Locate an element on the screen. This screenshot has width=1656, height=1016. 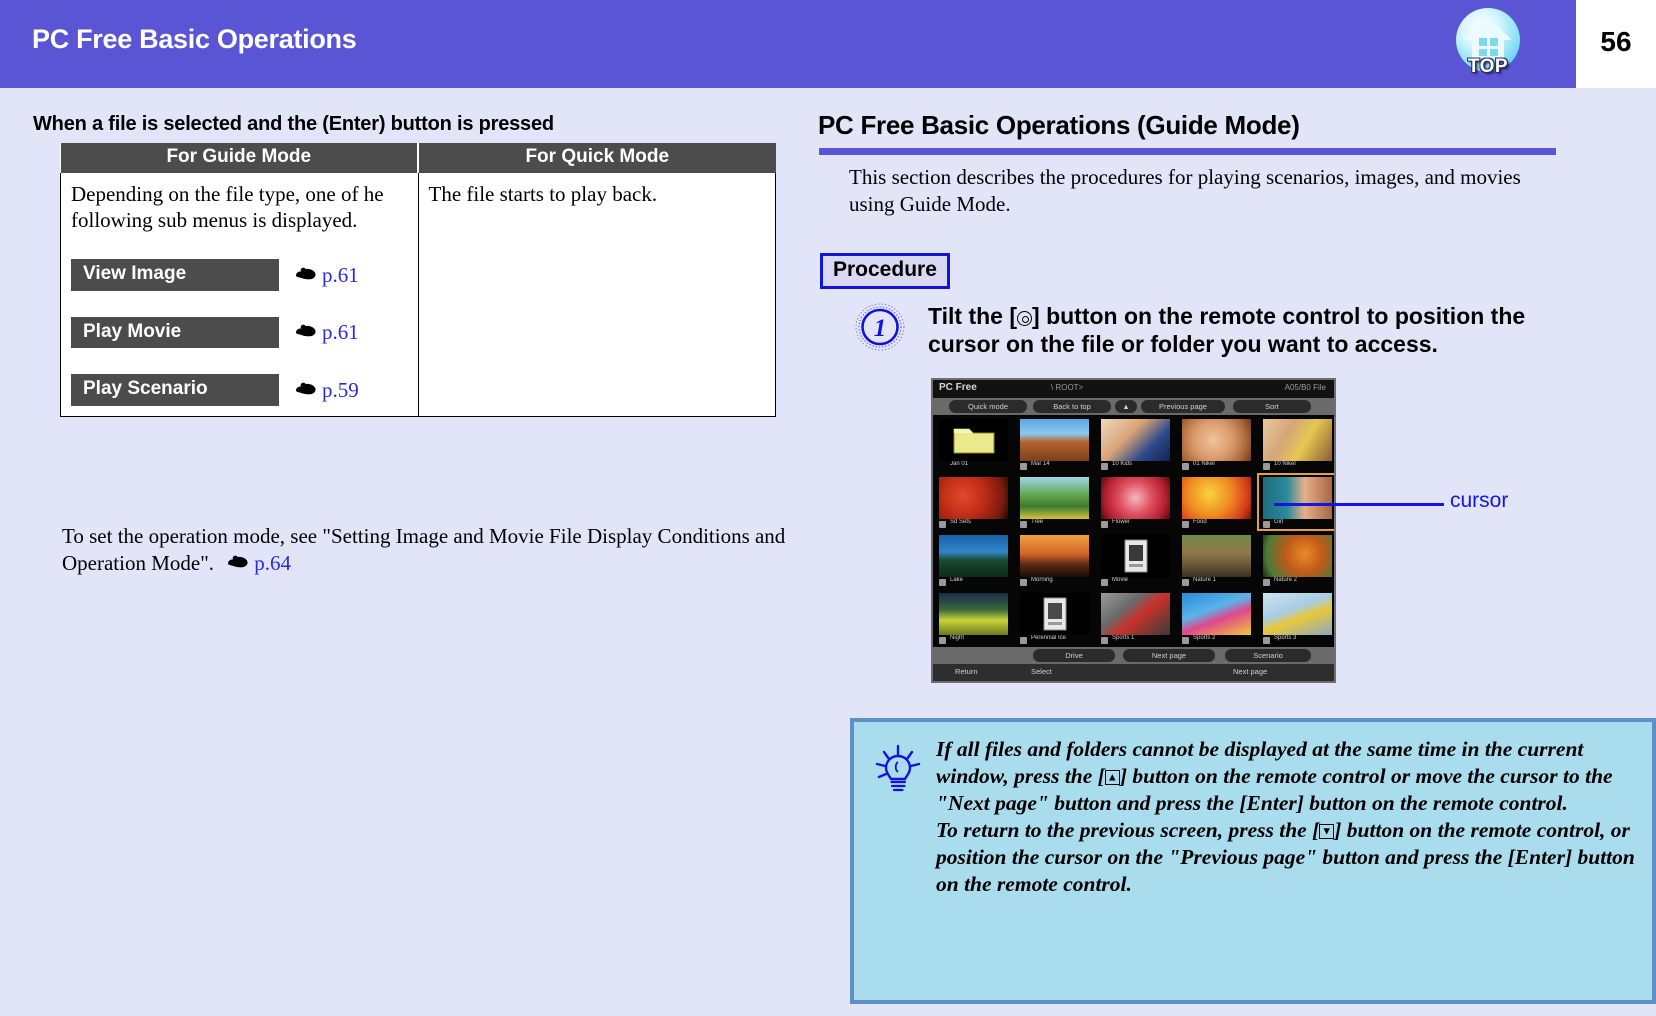
thumbnail-cell: Sports 2 is located at coordinates (1216, 618).